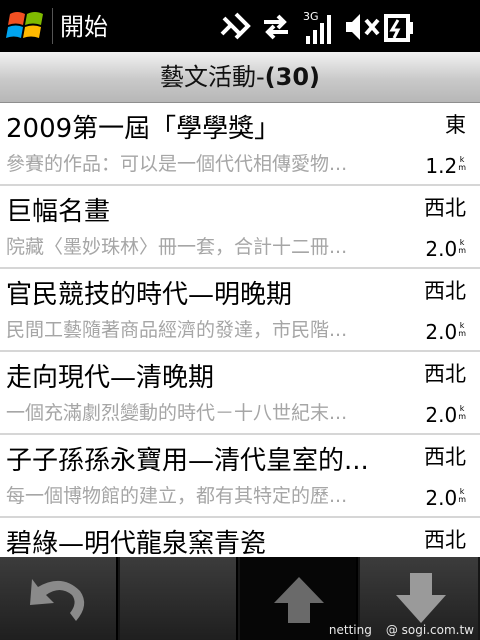  I want to click on item-title: 巨幅名畫, so click(58, 212).